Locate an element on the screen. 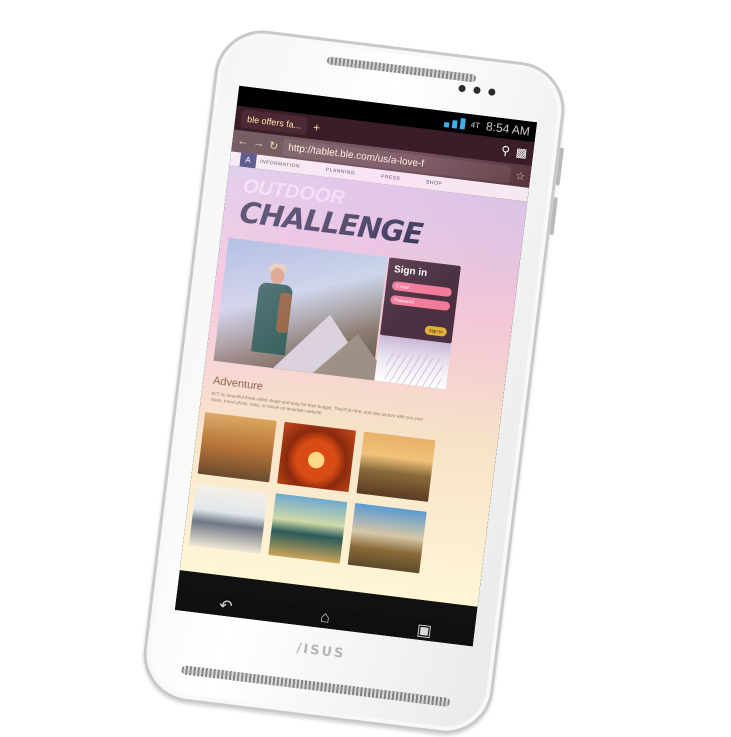 The image size is (731, 737). network-label: 4T is located at coordinates (475, 124).